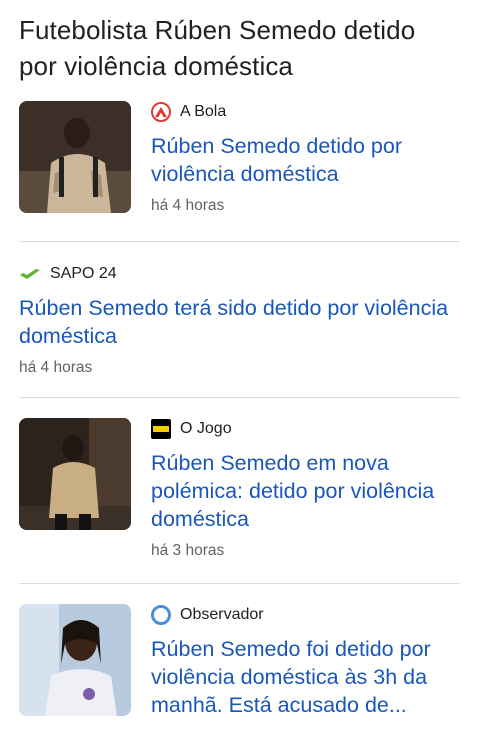 This screenshot has height=744, width=479. I want to click on source-name: O Jogo, so click(206, 428).